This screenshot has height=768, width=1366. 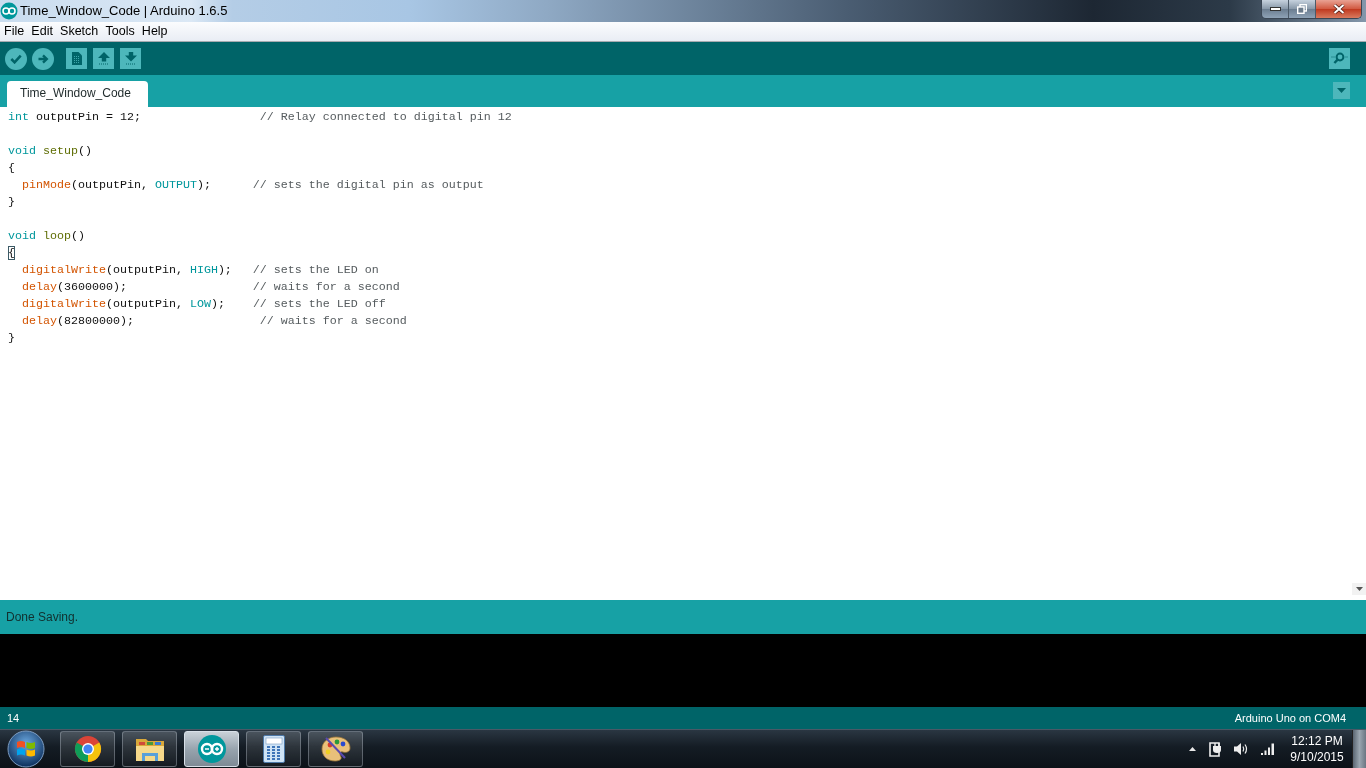 I want to click on menu-item: Tools, so click(x=120, y=31).